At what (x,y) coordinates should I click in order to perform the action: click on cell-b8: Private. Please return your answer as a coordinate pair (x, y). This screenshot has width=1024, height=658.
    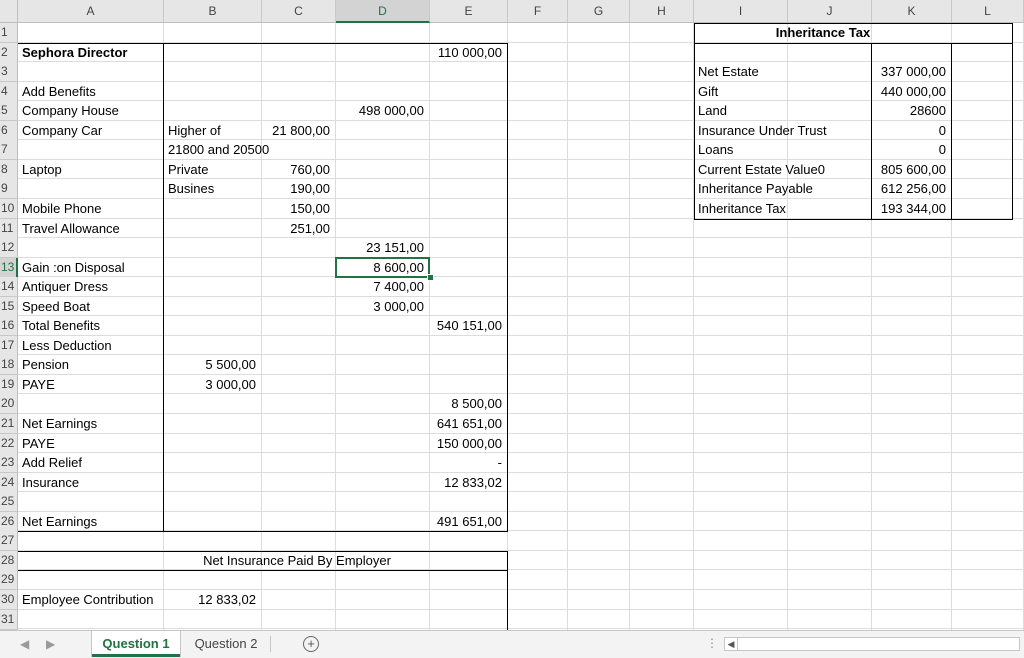
    Looking at the image, I should click on (188, 169).